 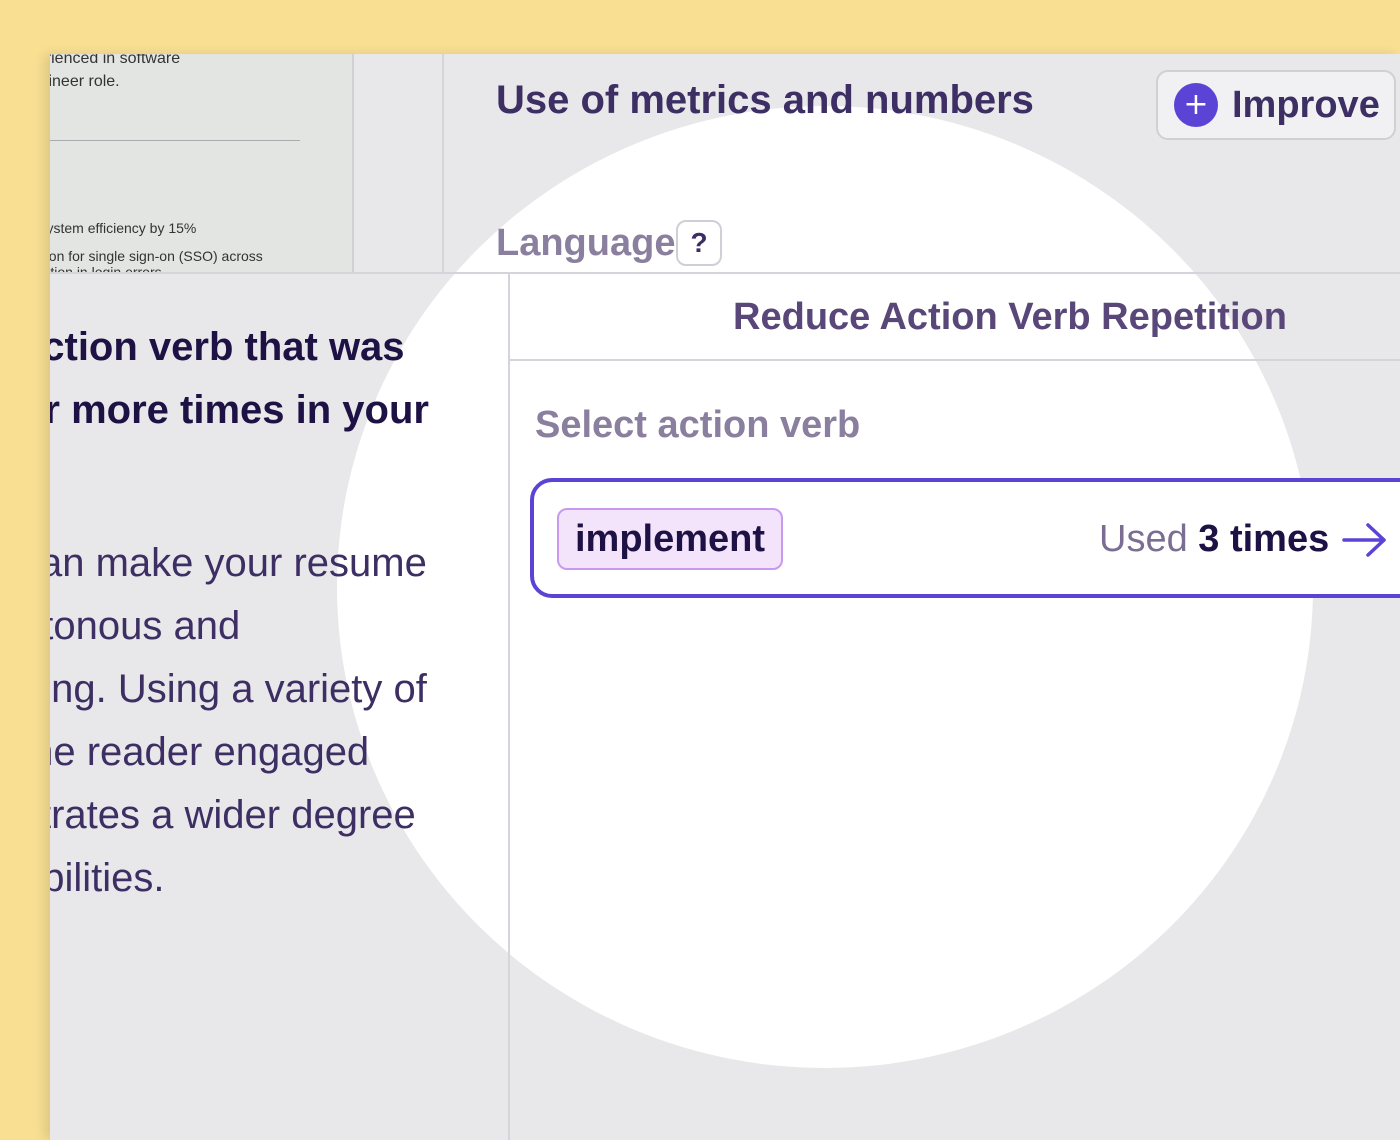 I want to click on improve-button: + Improve, so click(x=1276, y=105).